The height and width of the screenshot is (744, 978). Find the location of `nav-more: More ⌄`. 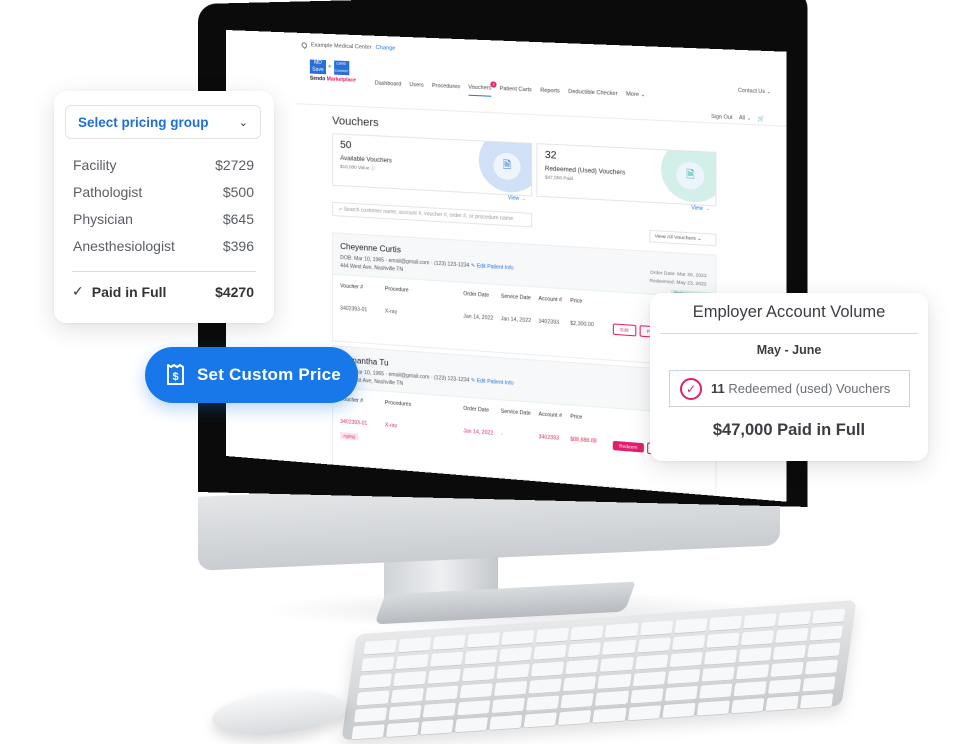

nav-more: More ⌄ is located at coordinates (635, 97).